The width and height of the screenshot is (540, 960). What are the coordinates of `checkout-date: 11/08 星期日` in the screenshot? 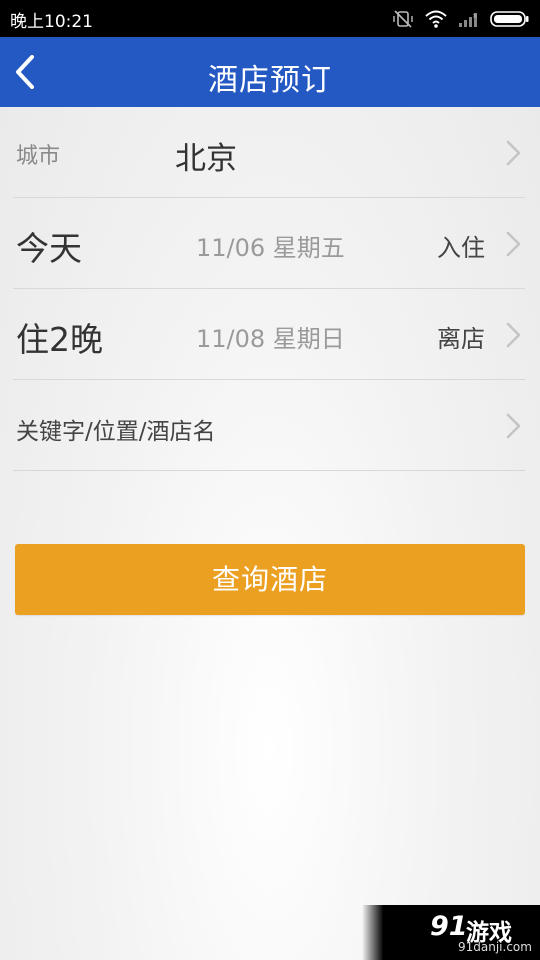 It's located at (270, 339).